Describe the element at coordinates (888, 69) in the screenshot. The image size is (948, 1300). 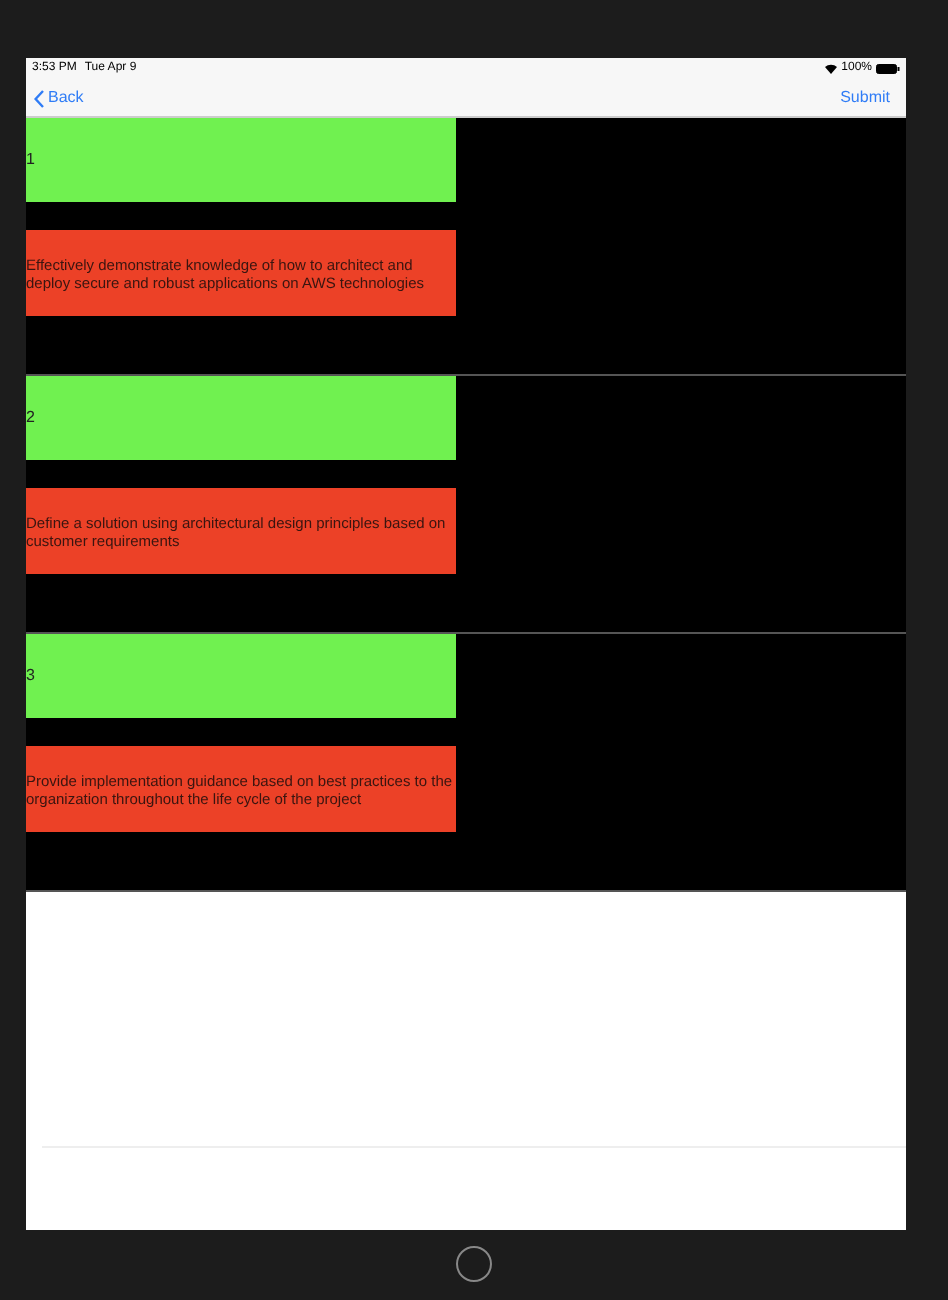
I see `battery-icon` at that location.